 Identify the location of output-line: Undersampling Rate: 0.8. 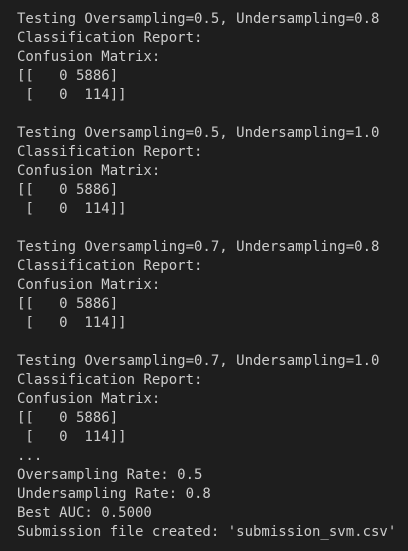
(114, 494).